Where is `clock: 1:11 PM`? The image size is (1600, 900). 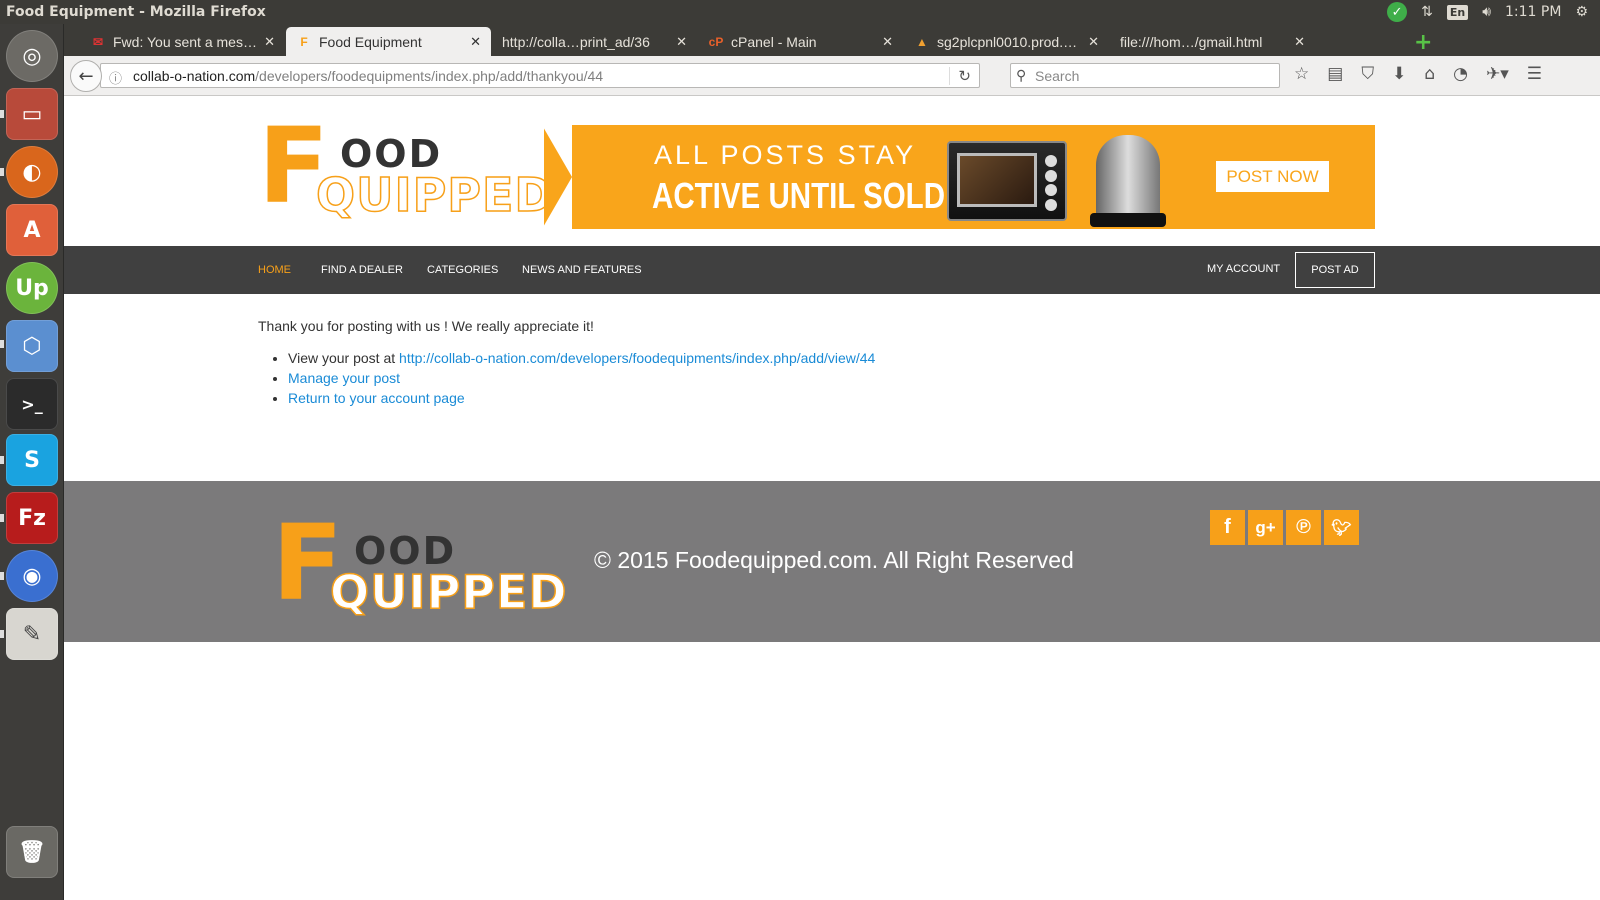 clock: 1:11 PM is located at coordinates (1533, 12).